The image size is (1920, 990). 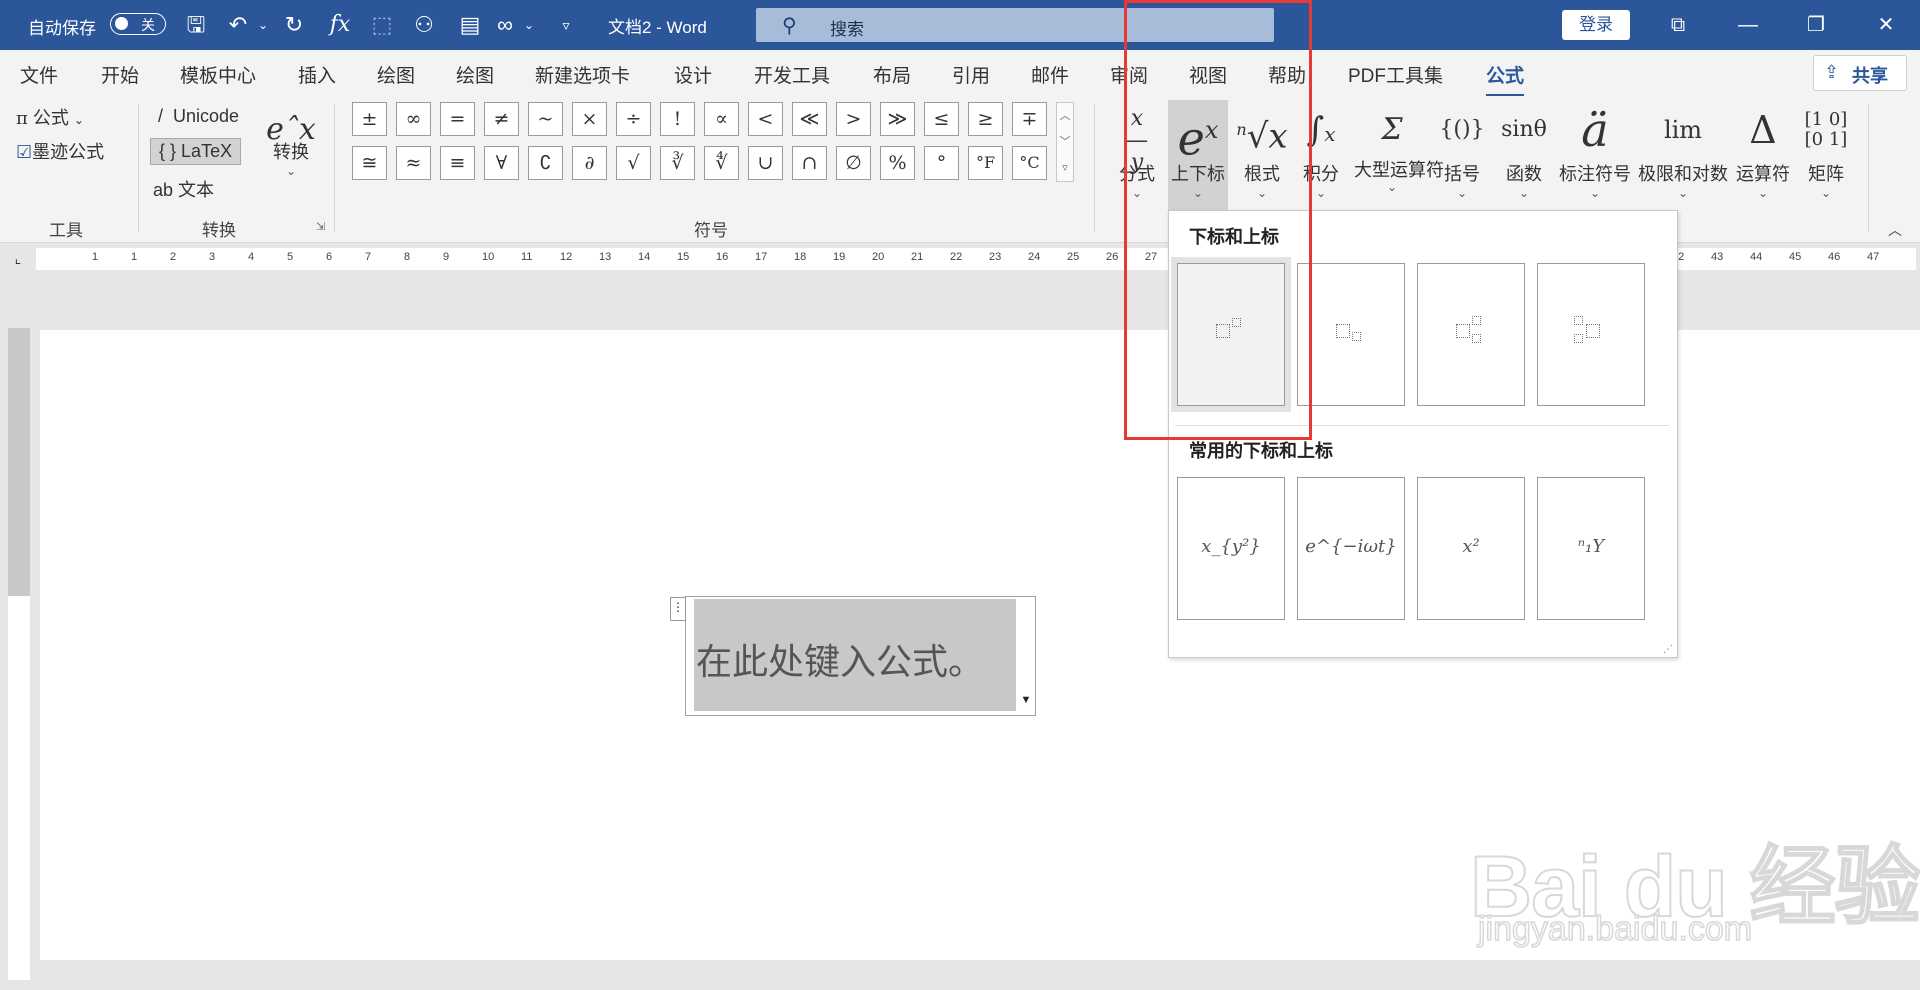 I want to click on formula-button: π 公式 ⌄, so click(x=50, y=117).